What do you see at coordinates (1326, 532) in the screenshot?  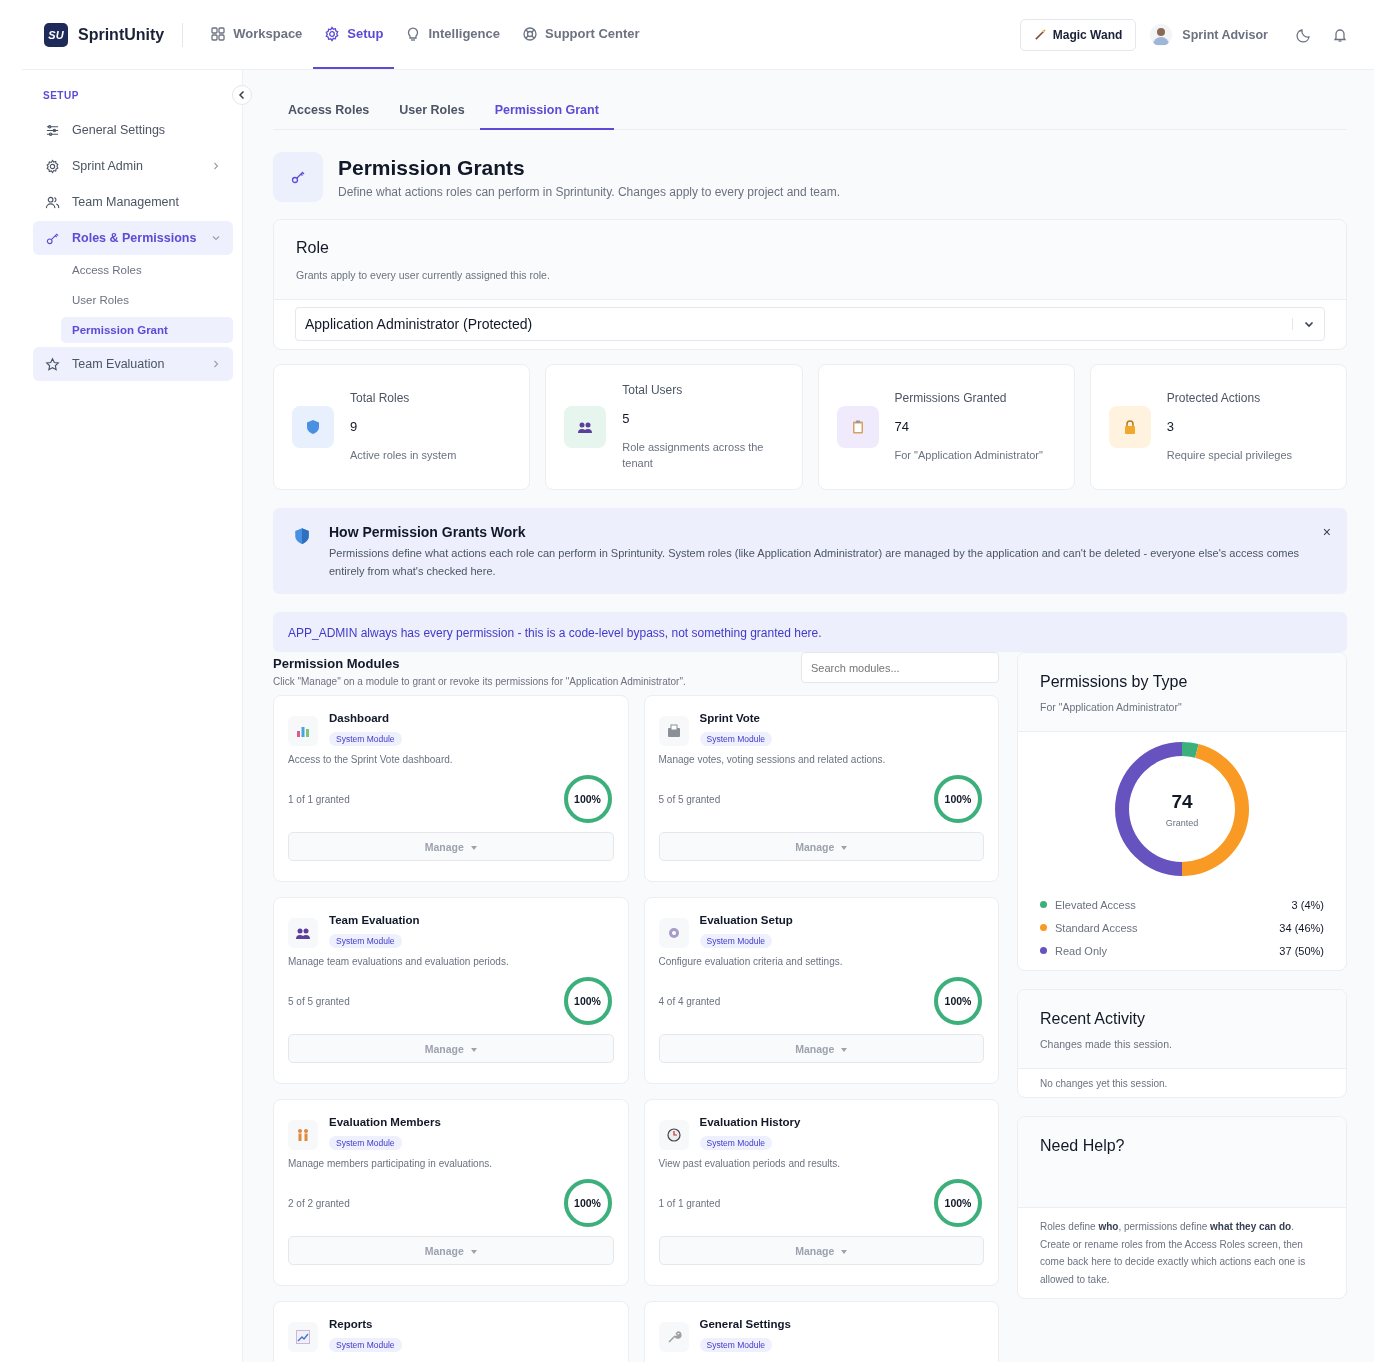 I see `close-button: ×` at bounding box center [1326, 532].